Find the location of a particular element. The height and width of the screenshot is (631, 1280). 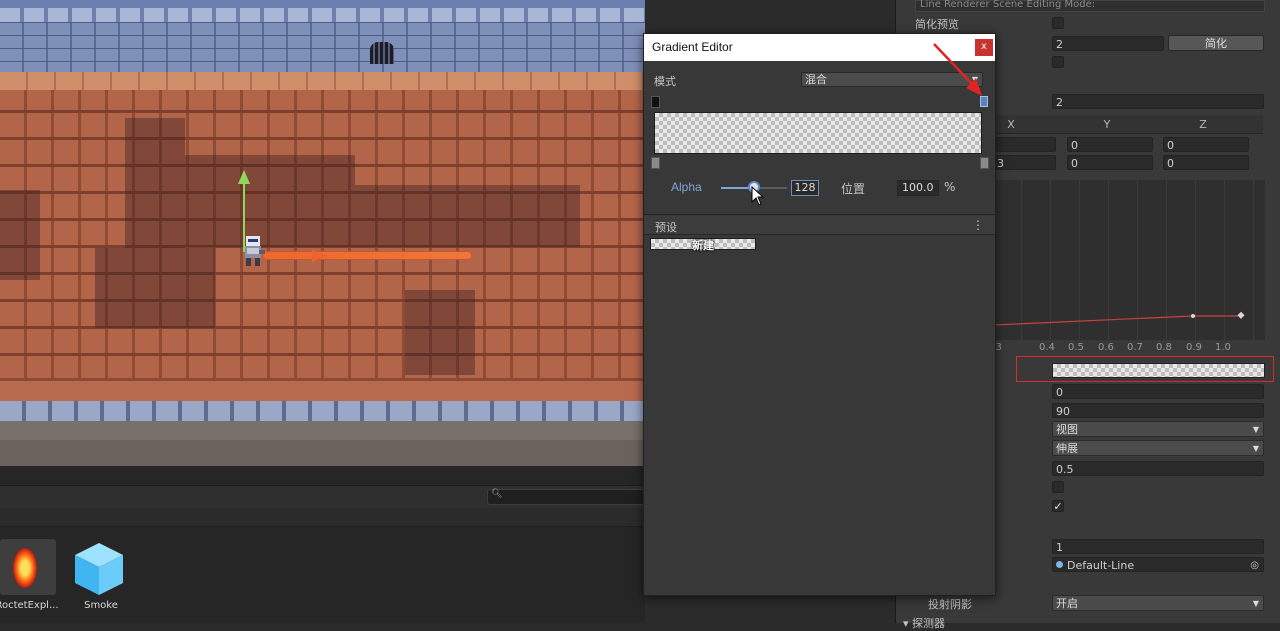

highlight-box is located at coordinates (1145, 369).